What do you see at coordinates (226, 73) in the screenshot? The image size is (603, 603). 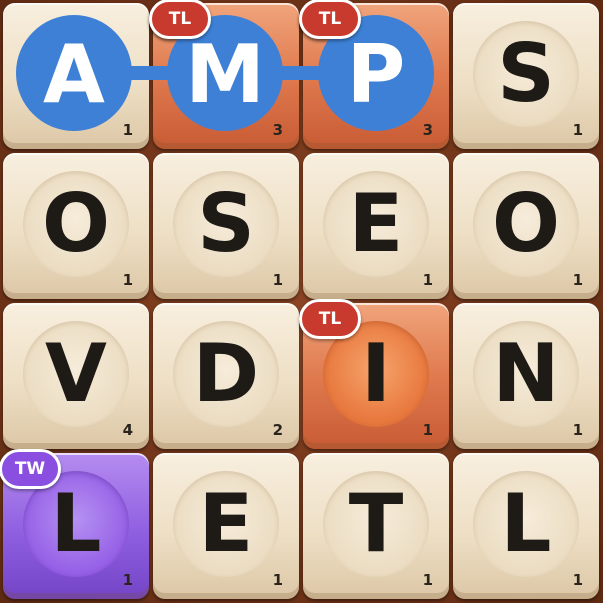 I see `tile-letter: M` at bounding box center [226, 73].